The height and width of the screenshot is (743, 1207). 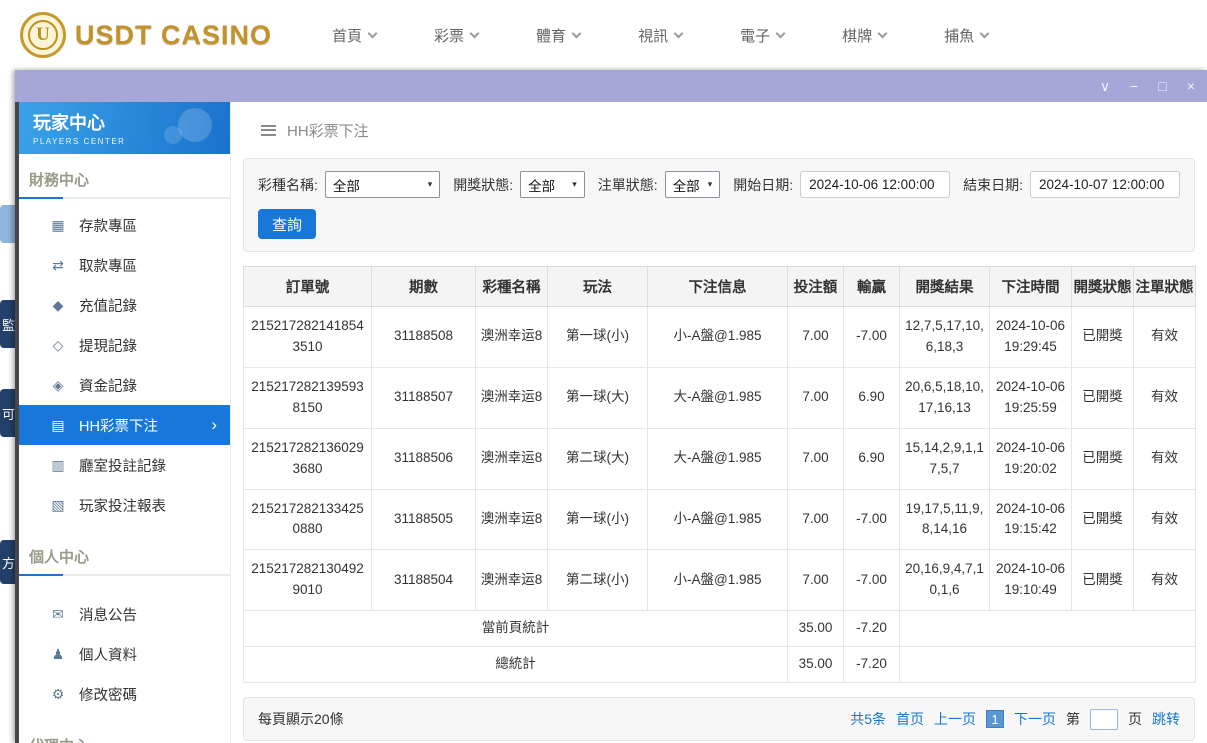 What do you see at coordinates (1162, 86) in the screenshot?
I see `window-maximize-icon: □` at bounding box center [1162, 86].